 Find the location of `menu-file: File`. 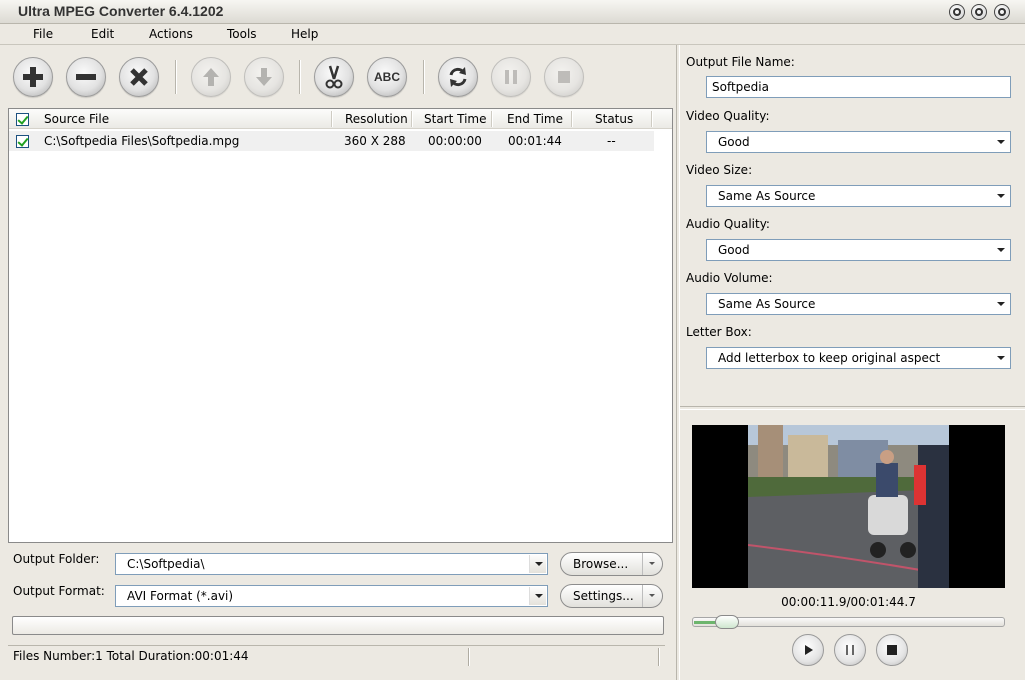

menu-file: File is located at coordinates (43, 34).